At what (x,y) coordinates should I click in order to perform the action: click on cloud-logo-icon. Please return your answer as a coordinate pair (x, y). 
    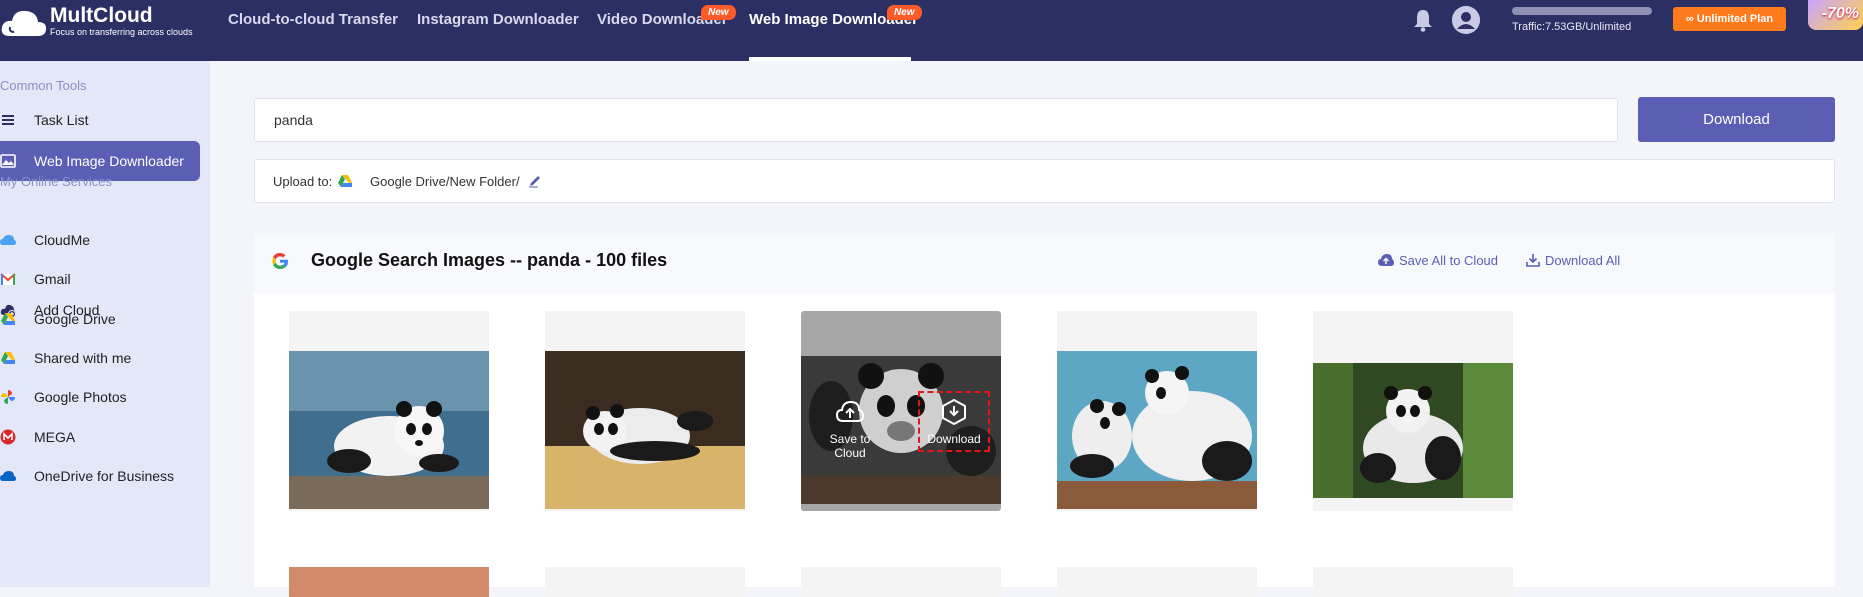
    Looking at the image, I should click on (24, 23).